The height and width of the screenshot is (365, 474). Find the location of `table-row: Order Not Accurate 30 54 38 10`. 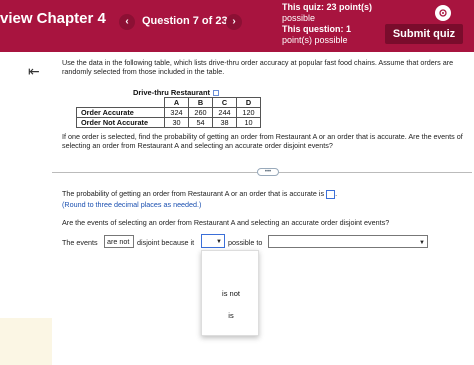

table-row: Order Not Accurate 30 54 38 10 is located at coordinates (168, 122).